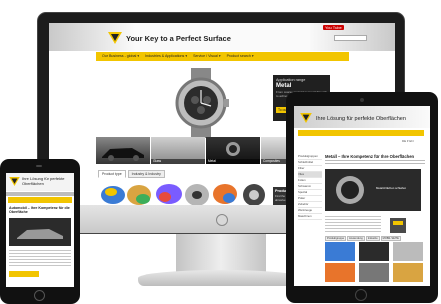 This screenshot has height=304, width=441. What do you see at coordinates (207, 56) in the screenshot?
I see `nav-item-service: Service / Visual ▾` at bounding box center [207, 56].